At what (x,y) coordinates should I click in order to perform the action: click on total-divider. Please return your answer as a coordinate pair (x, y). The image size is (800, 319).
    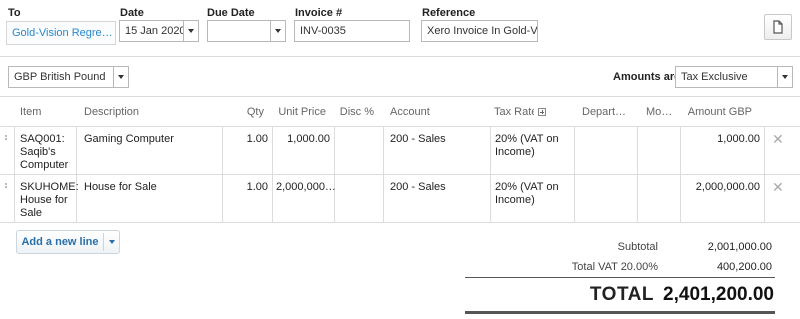
    Looking at the image, I should click on (620, 277).